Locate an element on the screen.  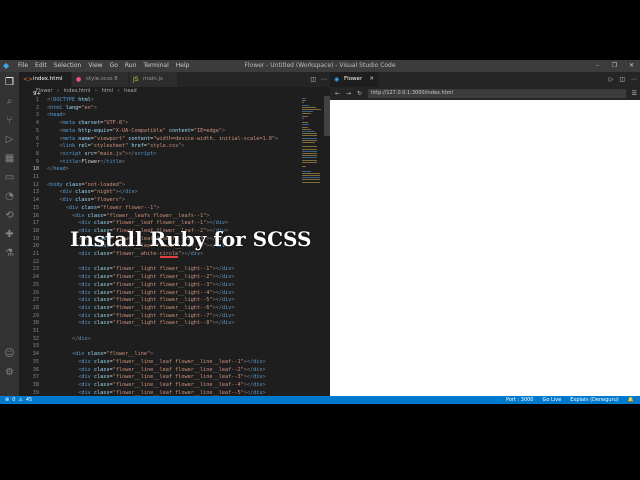
maximize-button: ❐ is located at coordinates (614, 66).